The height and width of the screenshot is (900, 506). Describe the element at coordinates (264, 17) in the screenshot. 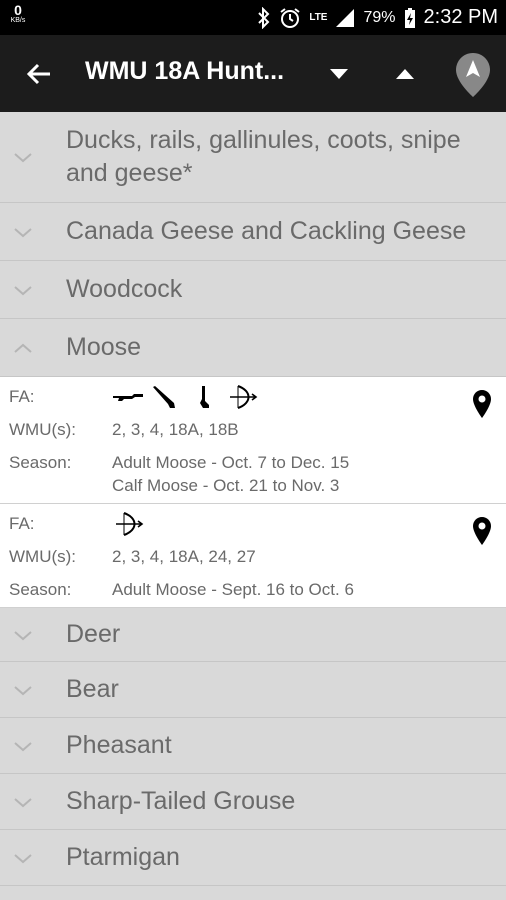

I see `bluetooth-icon` at that location.